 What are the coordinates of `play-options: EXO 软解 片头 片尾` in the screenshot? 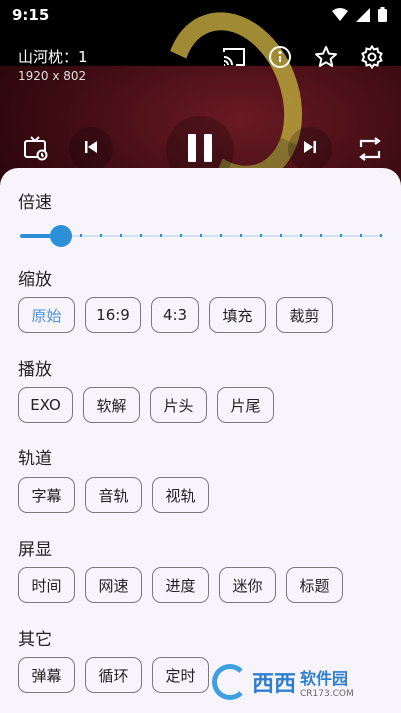 It's located at (146, 405).